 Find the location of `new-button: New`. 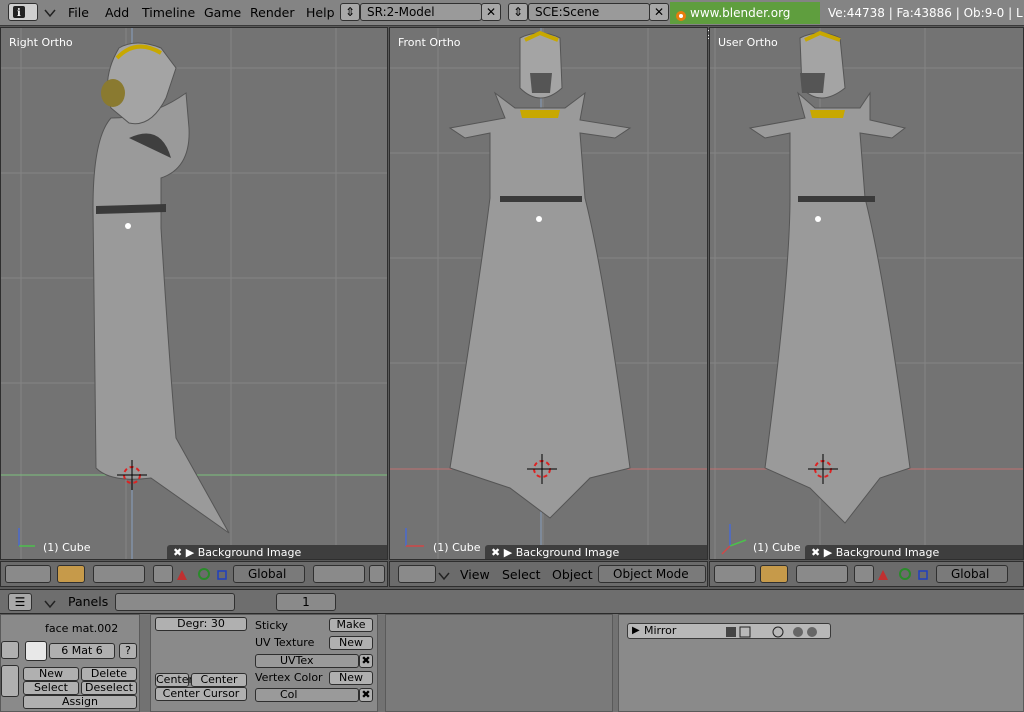

new-button: New is located at coordinates (51, 674).